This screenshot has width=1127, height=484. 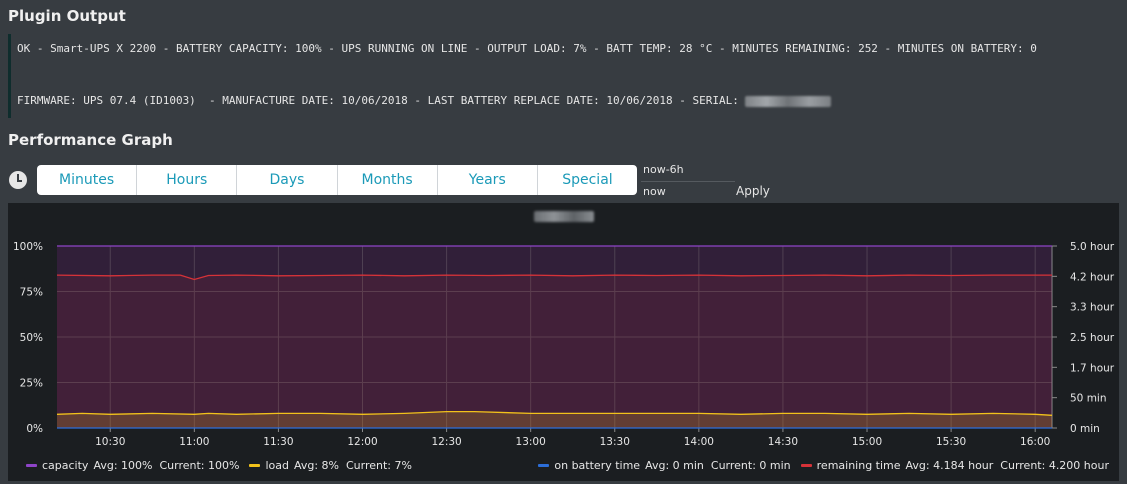 I want to click on x-tick-label: 12:00, so click(x=362, y=442).